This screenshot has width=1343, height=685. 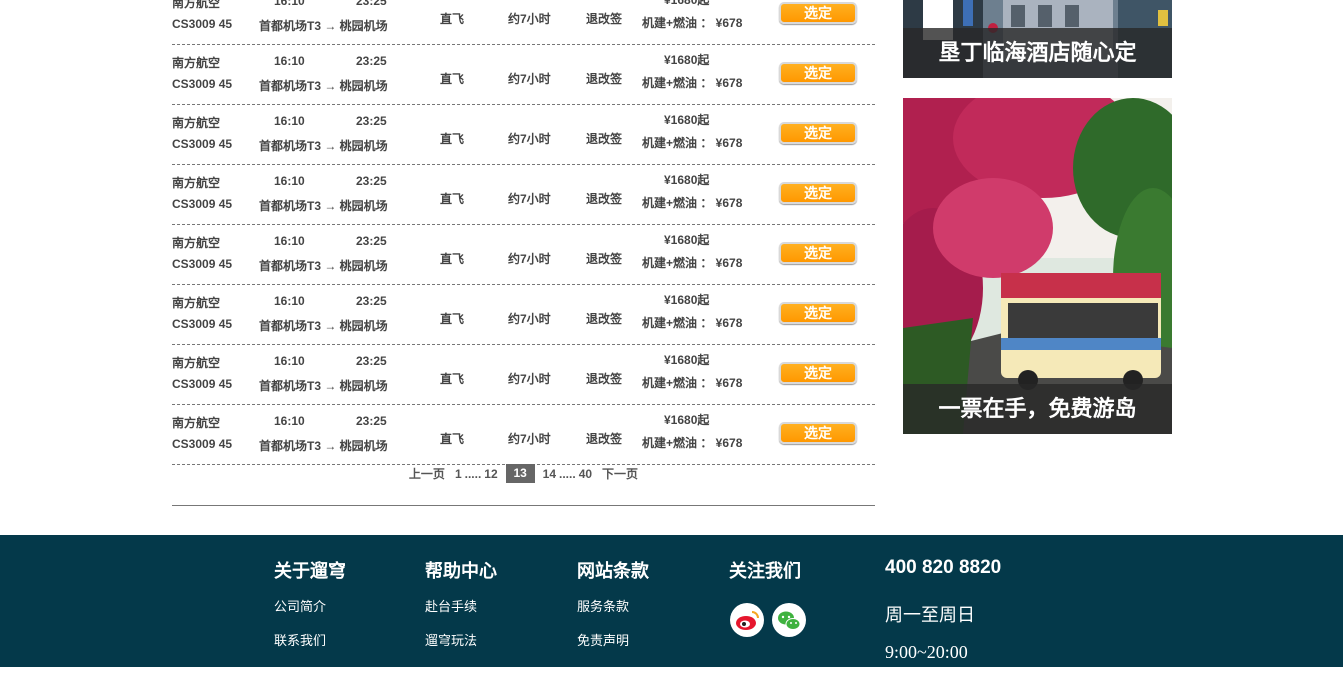 What do you see at coordinates (930, 615) in the screenshot?
I see `footer-hours-days: 周一至周日` at bounding box center [930, 615].